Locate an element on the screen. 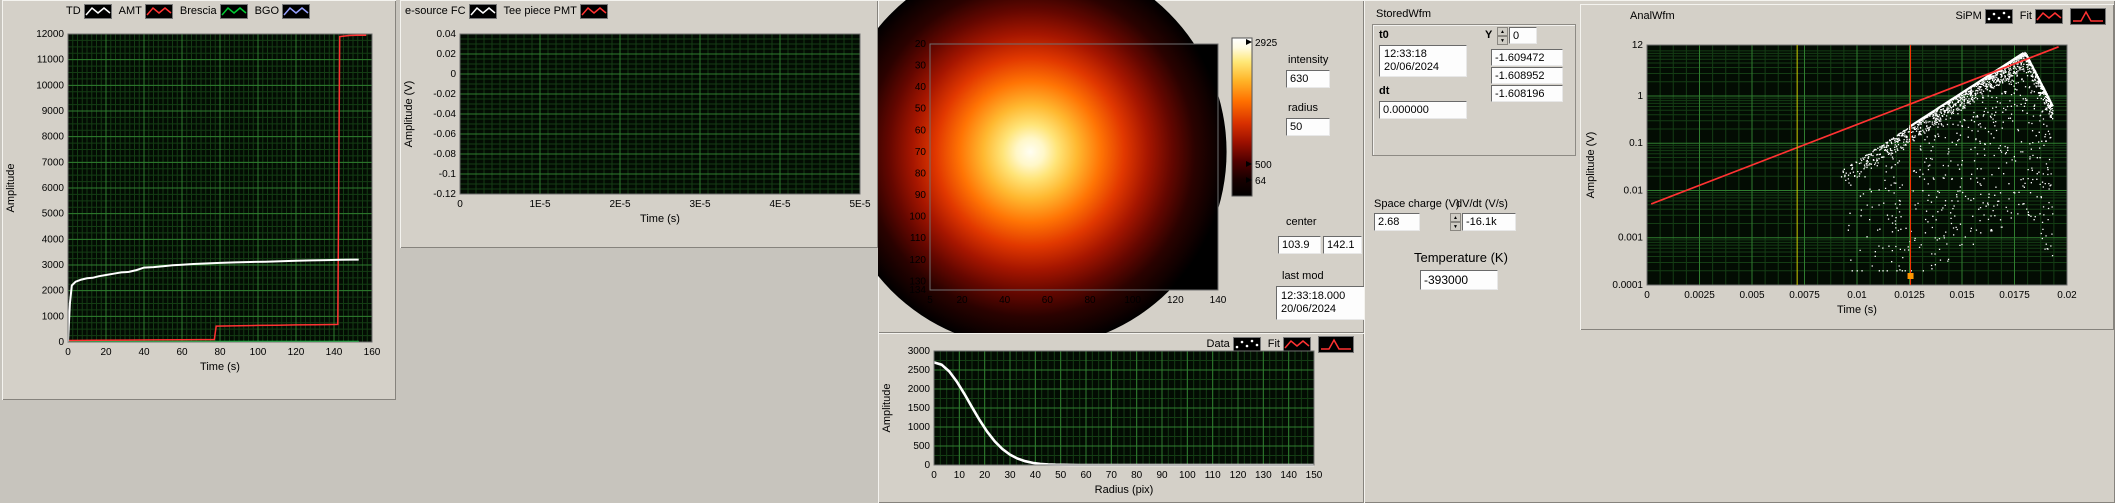  legend-item-bgo: BGO is located at coordinates (282, 11).